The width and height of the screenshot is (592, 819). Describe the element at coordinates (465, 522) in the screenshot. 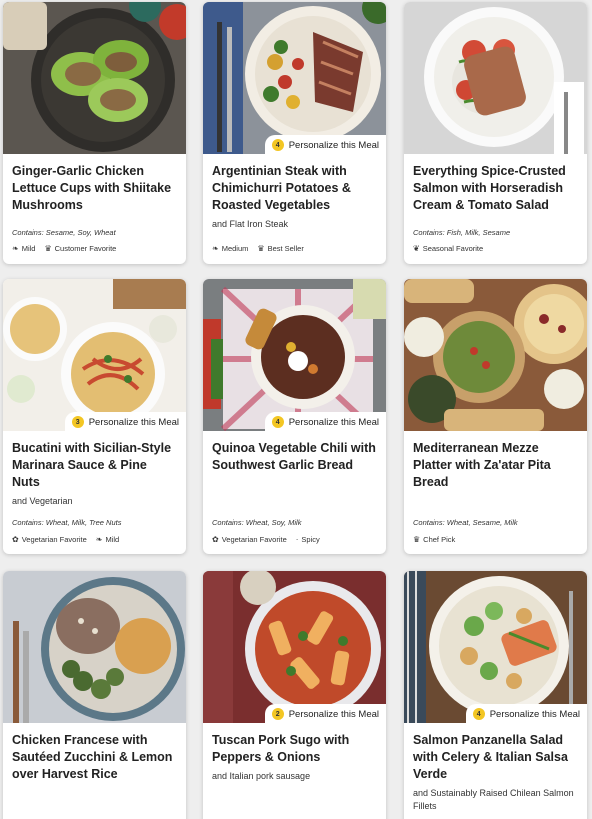

I see `allergen-info: Contains: Wheat, Sesame, Milk` at that location.